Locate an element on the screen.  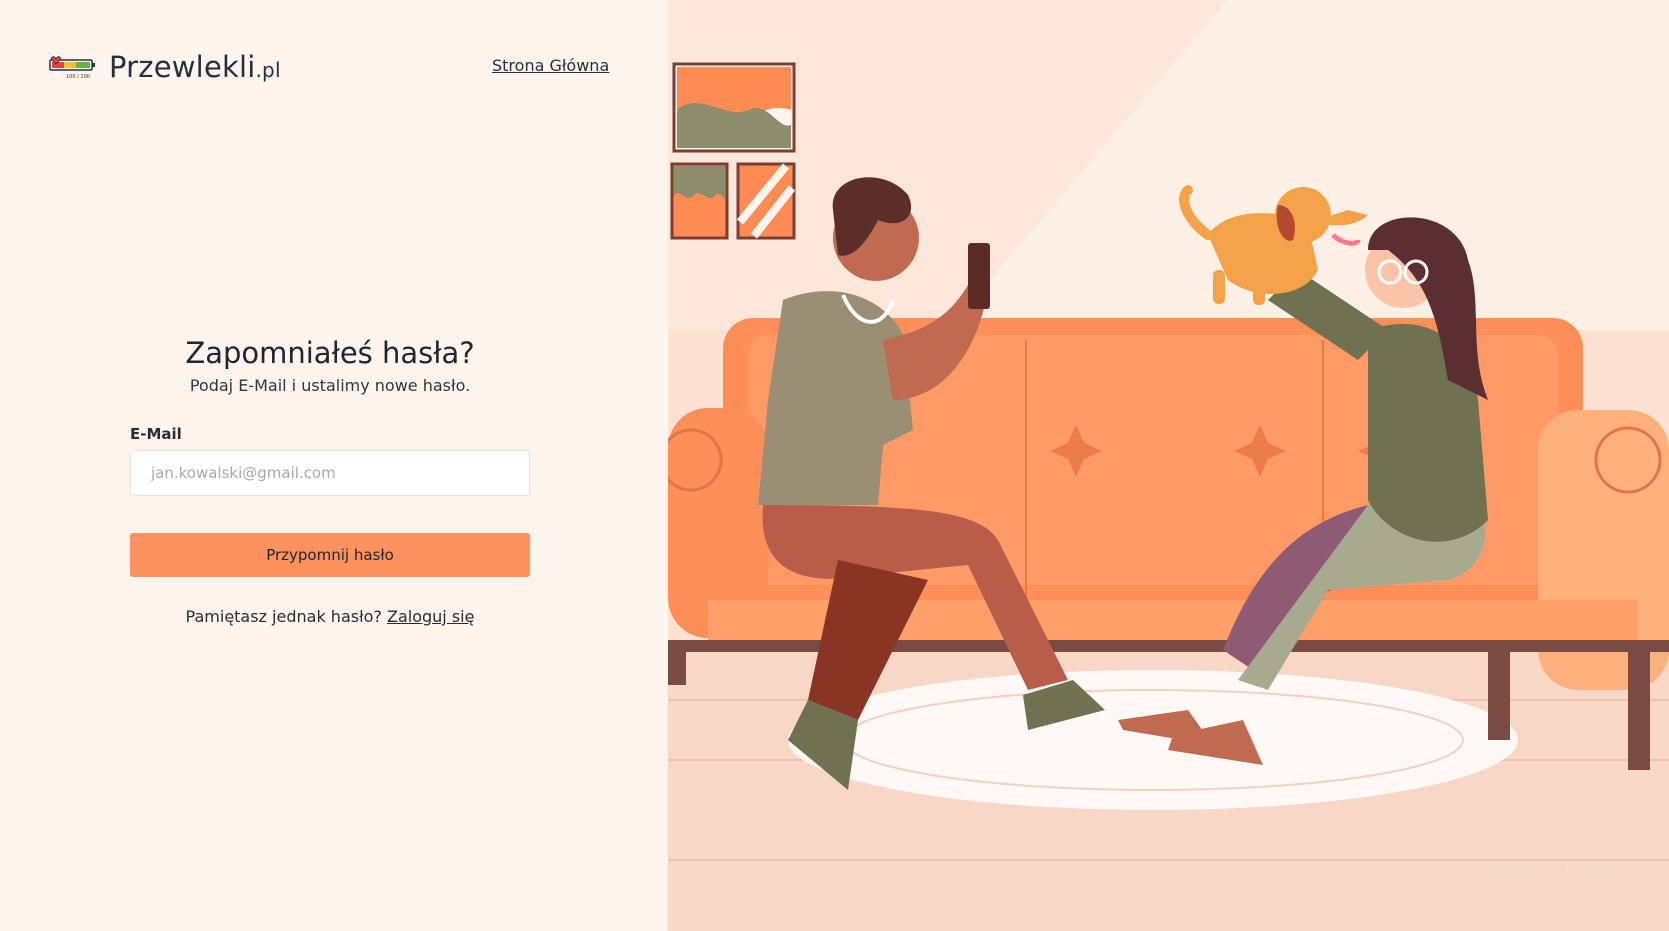
page-subtitle: Podaj E-Mail i ustalimy nowe hasło. is located at coordinates (330, 385).